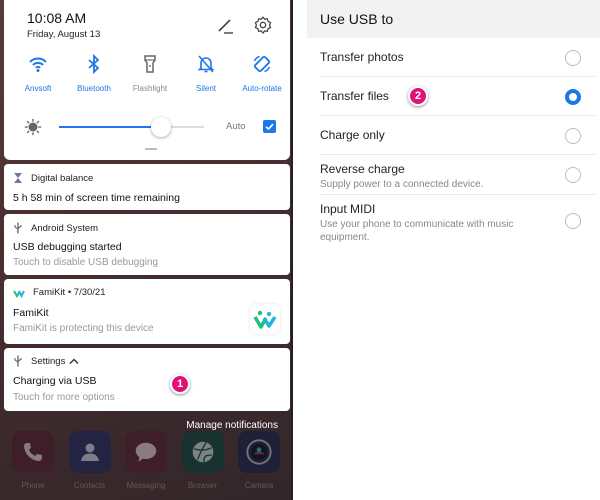 This screenshot has height=500, width=600. What do you see at coordinates (362, 169) in the screenshot?
I see `option-label: Reverse charge` at bounding box center [362, 169].